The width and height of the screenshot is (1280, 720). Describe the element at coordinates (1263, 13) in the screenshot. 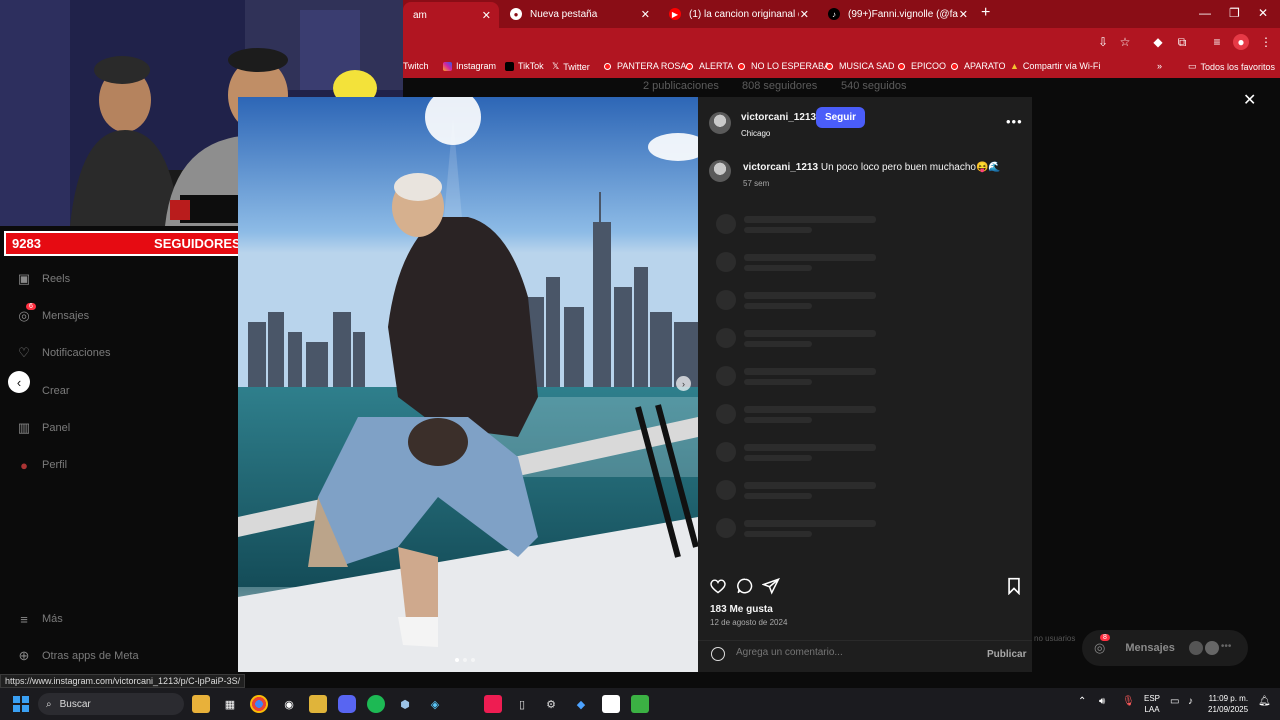

I see `close-window-icon: ✕` at that location.